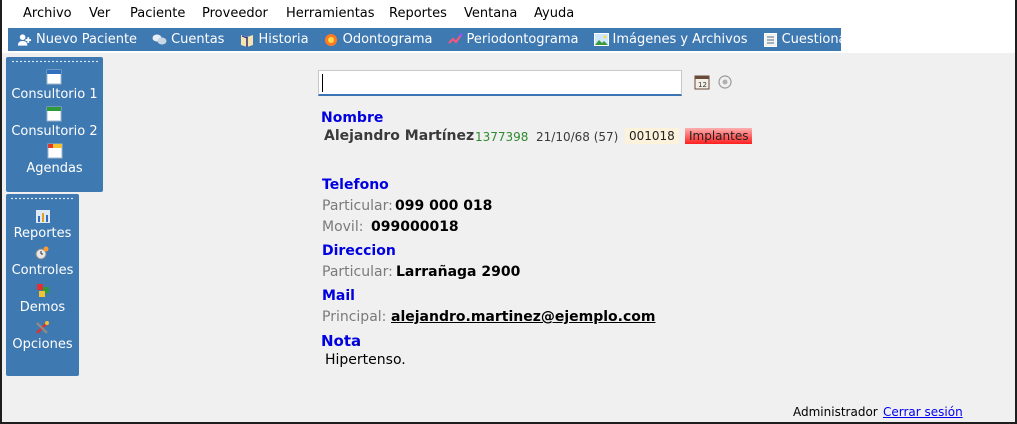 Image resolution: width=1017 pixels, height=424 pixels. What do you see at coordinates (198, 39) in the screenshot?
I see `cuentas-label: Cuentas` at bounding box center [198, 39].